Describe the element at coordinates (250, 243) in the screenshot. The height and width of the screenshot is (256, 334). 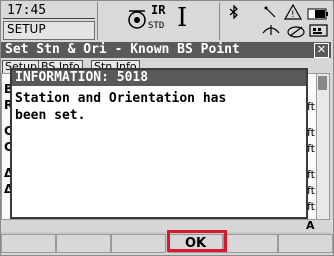
I see `softkey-f5` at that location.